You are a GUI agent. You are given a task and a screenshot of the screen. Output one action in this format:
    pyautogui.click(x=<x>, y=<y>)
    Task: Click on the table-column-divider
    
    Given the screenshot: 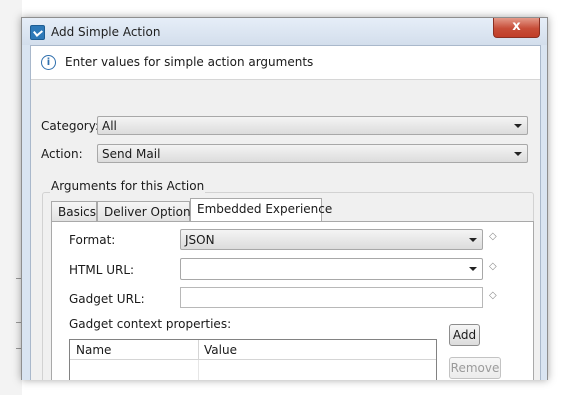 What is the action you would take?
    pyautogui.click(x=198, y=370)
    